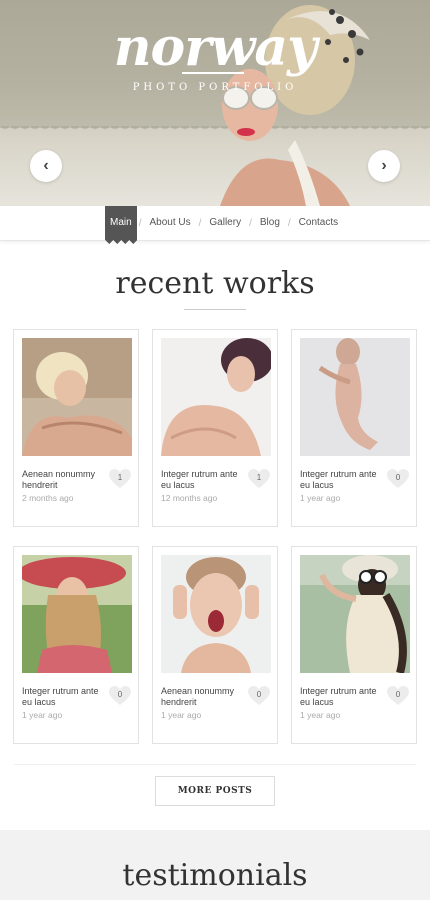 This screenshot has height=900, width=430. I want to click on title-underline, so click(215, 309).